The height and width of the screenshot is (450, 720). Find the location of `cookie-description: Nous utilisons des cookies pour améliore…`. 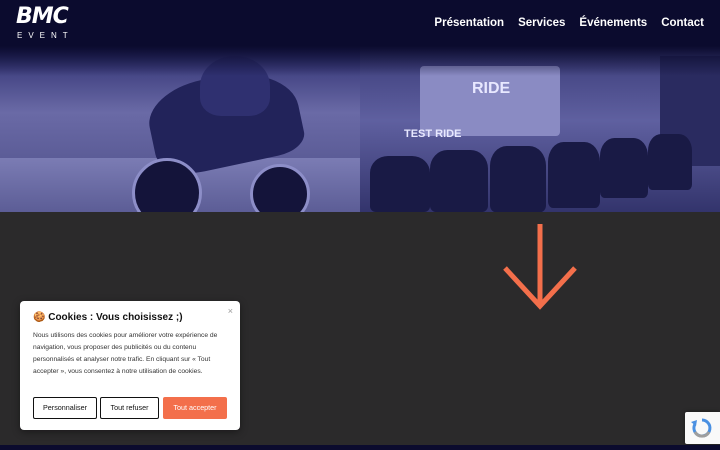

cookie-description: Nous utilisons des cookies pour améliore… is located at coordinates (125, 353).